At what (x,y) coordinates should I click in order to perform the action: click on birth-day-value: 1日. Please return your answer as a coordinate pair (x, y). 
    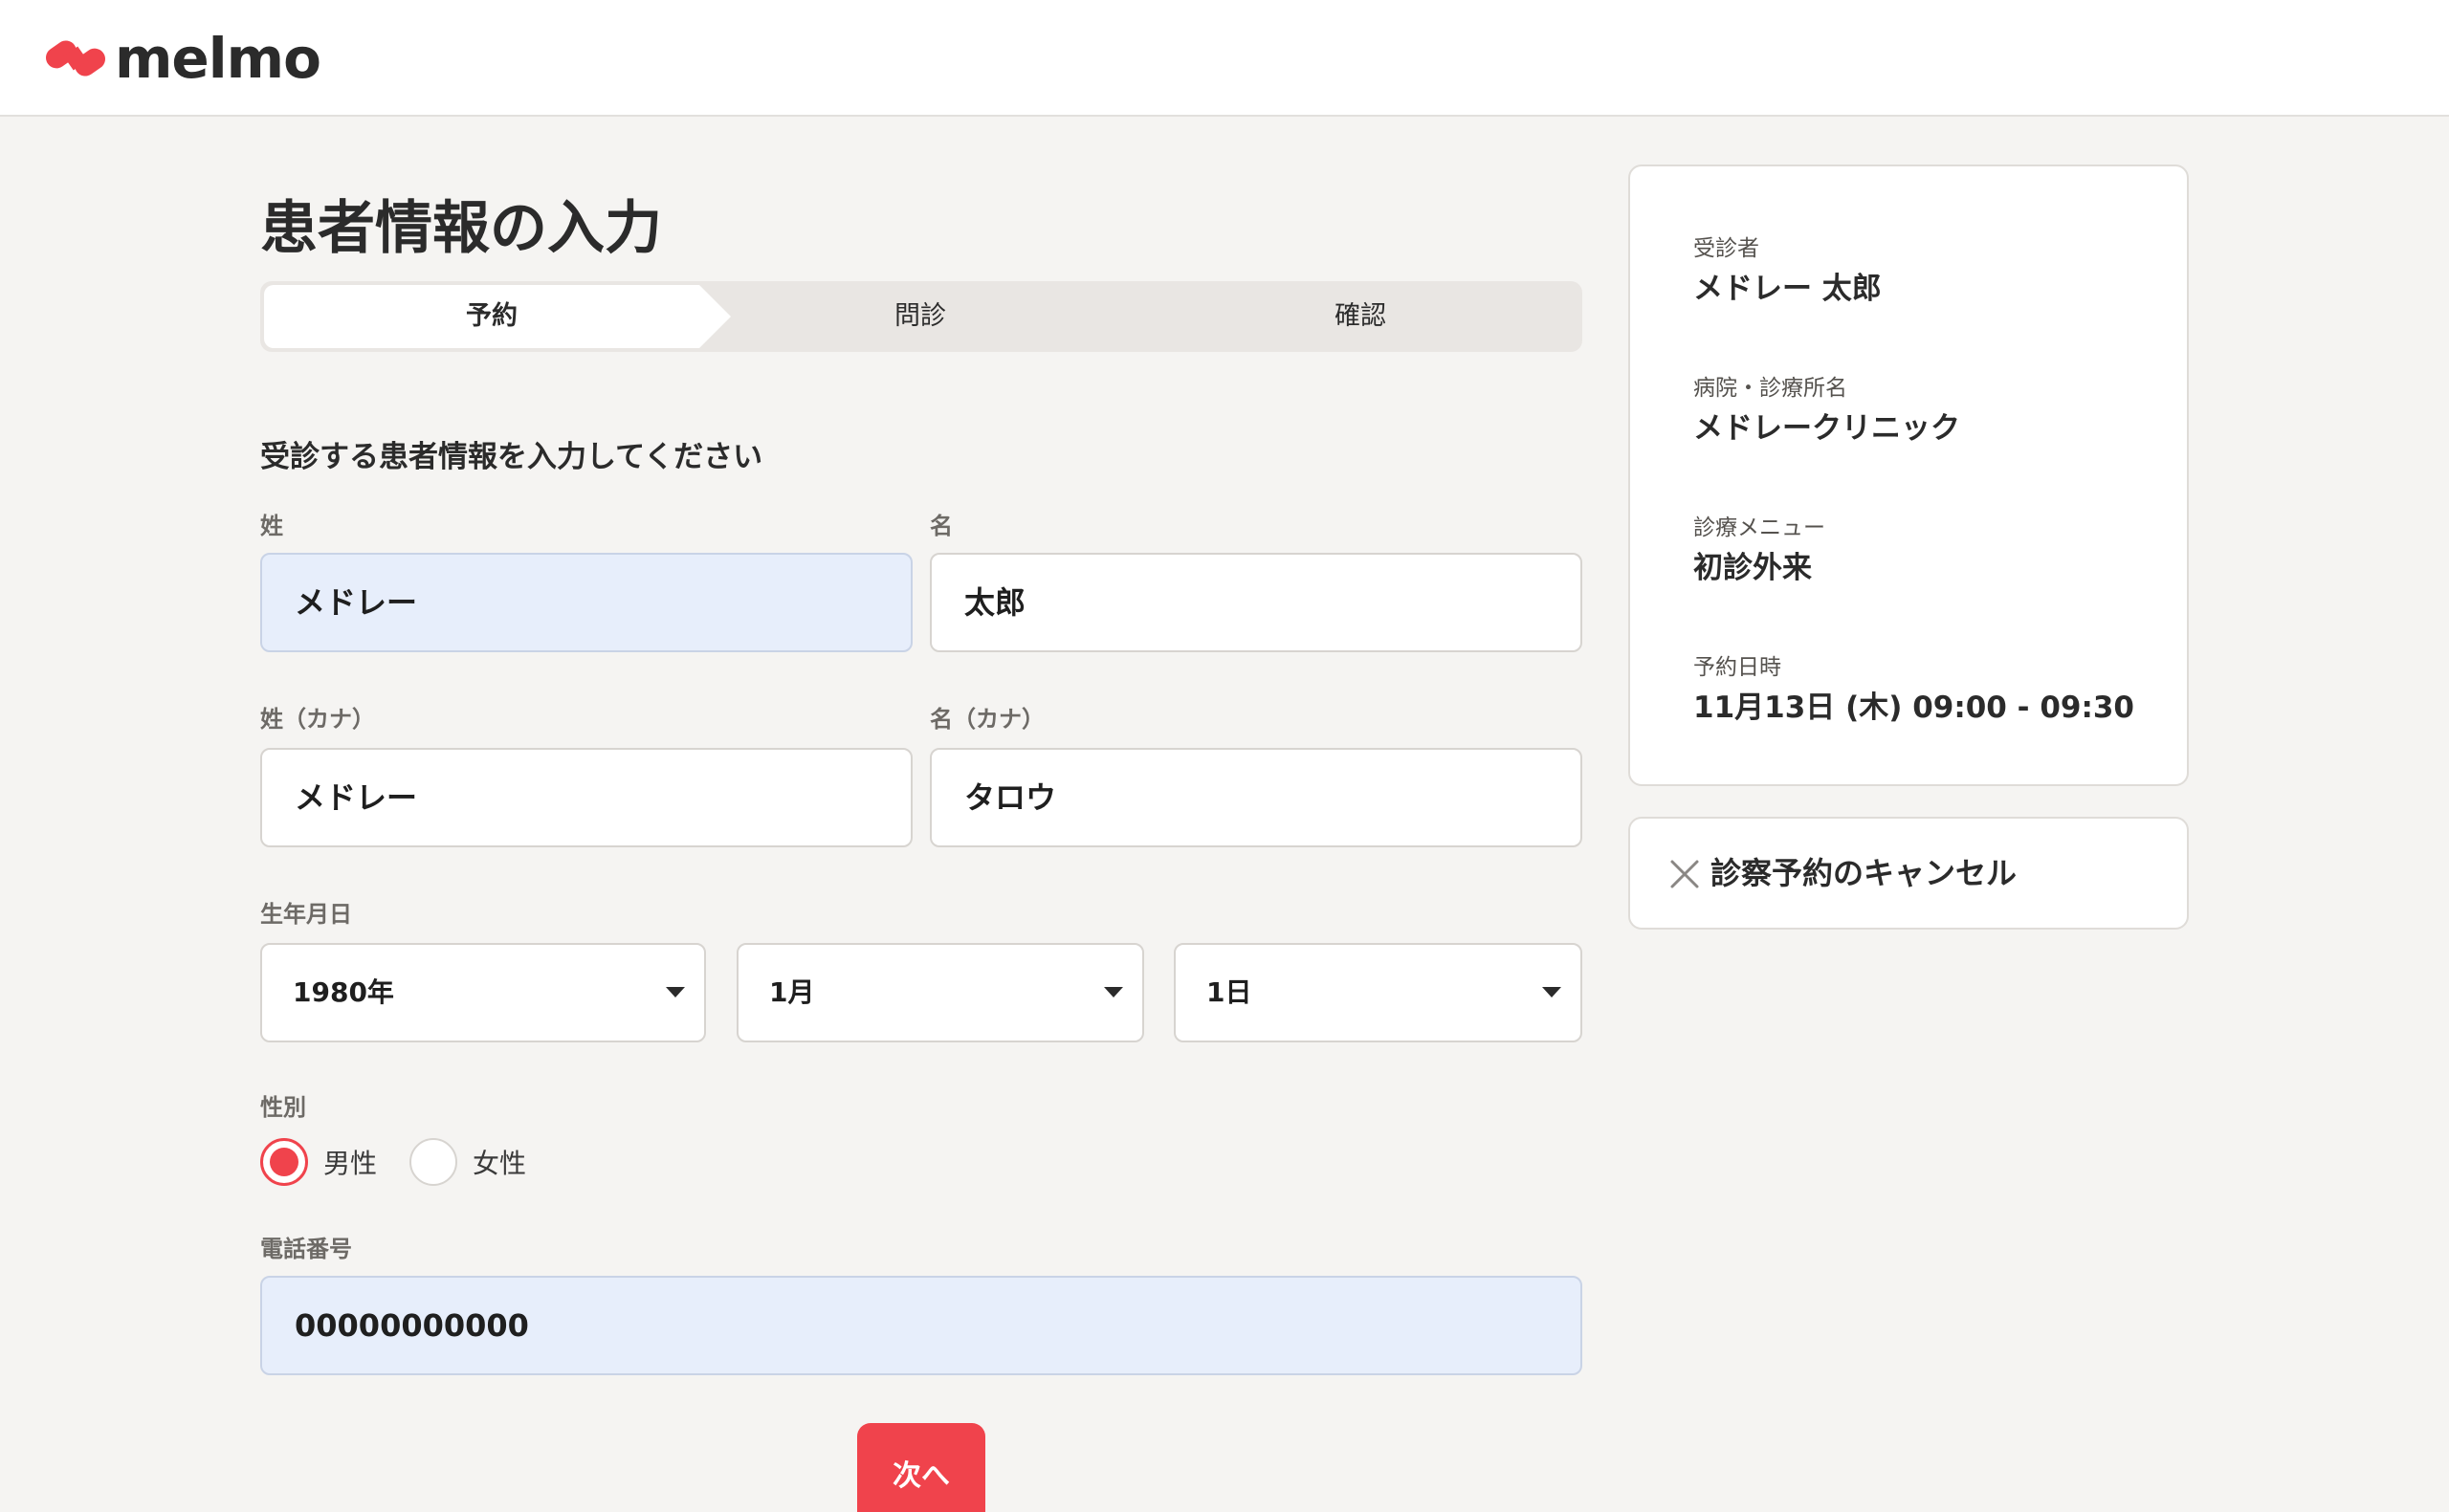
    Looking at the image, I should click on (1229, 992).